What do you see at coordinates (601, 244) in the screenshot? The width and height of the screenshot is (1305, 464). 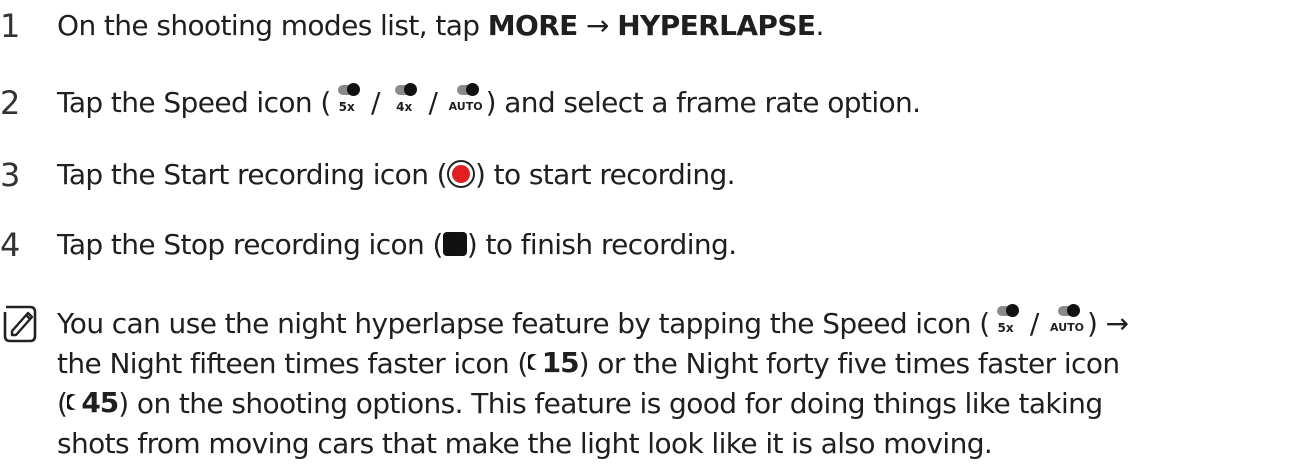 I see `step-text-part: ) to finish recording.` at bounding box center [601, 244].